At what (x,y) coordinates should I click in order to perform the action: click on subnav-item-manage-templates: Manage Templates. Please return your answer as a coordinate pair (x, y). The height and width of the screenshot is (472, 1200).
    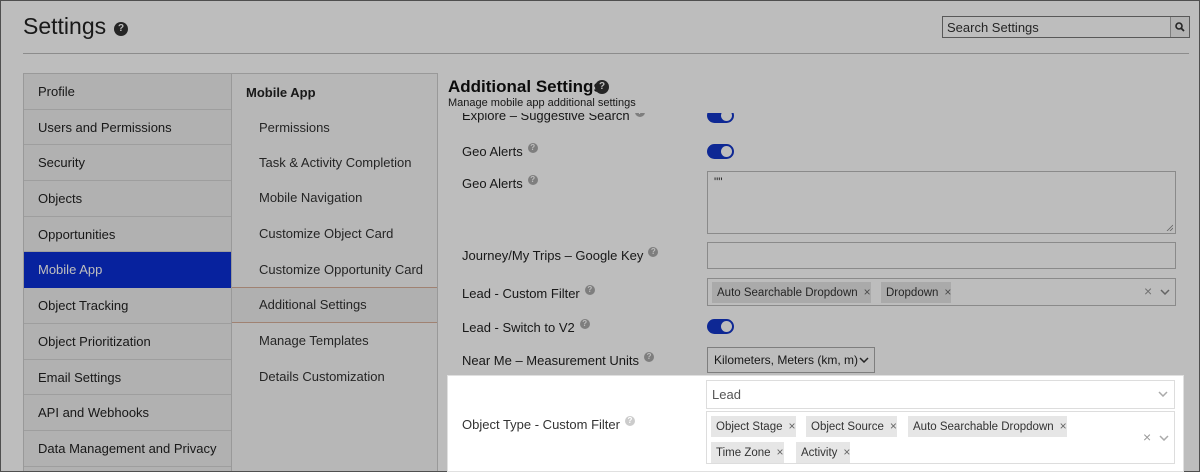
    Looking at the image, I should click on (334, 341).